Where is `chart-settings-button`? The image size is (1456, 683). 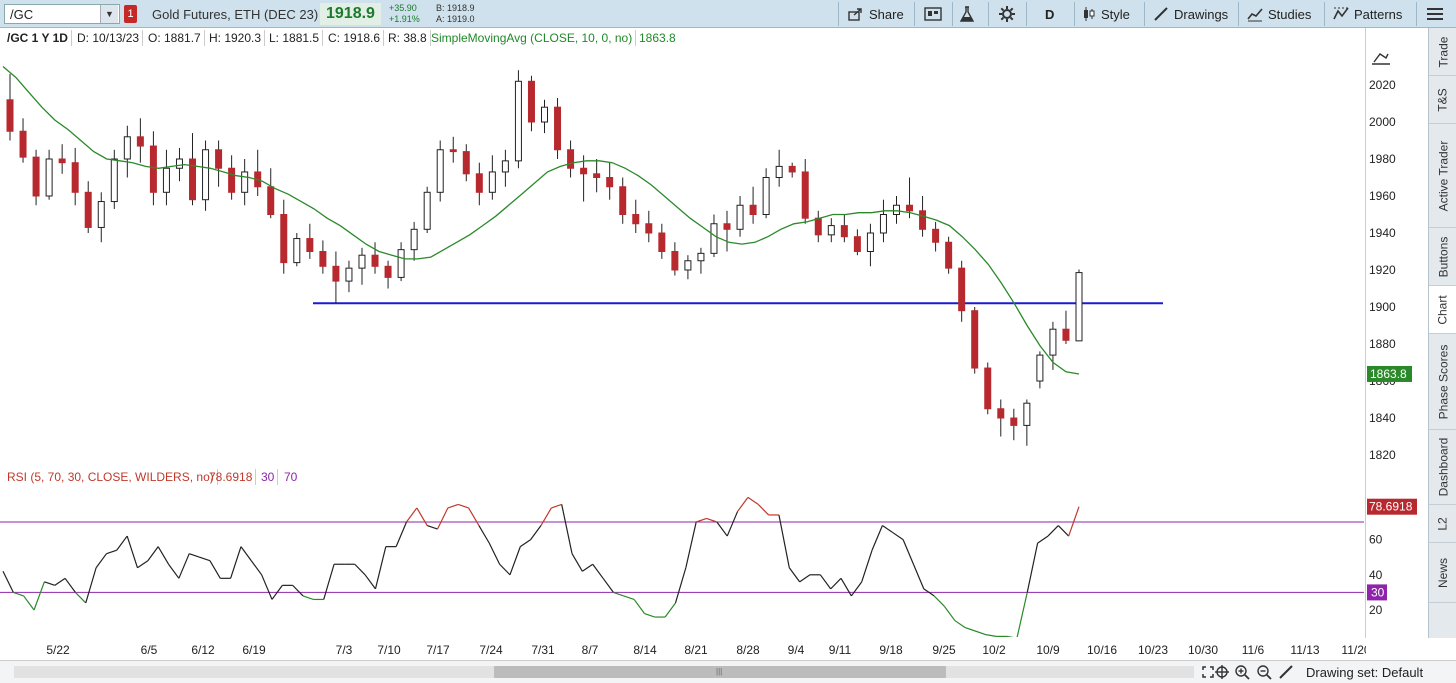 chart-settings-button is located at coordinates (933, 14).